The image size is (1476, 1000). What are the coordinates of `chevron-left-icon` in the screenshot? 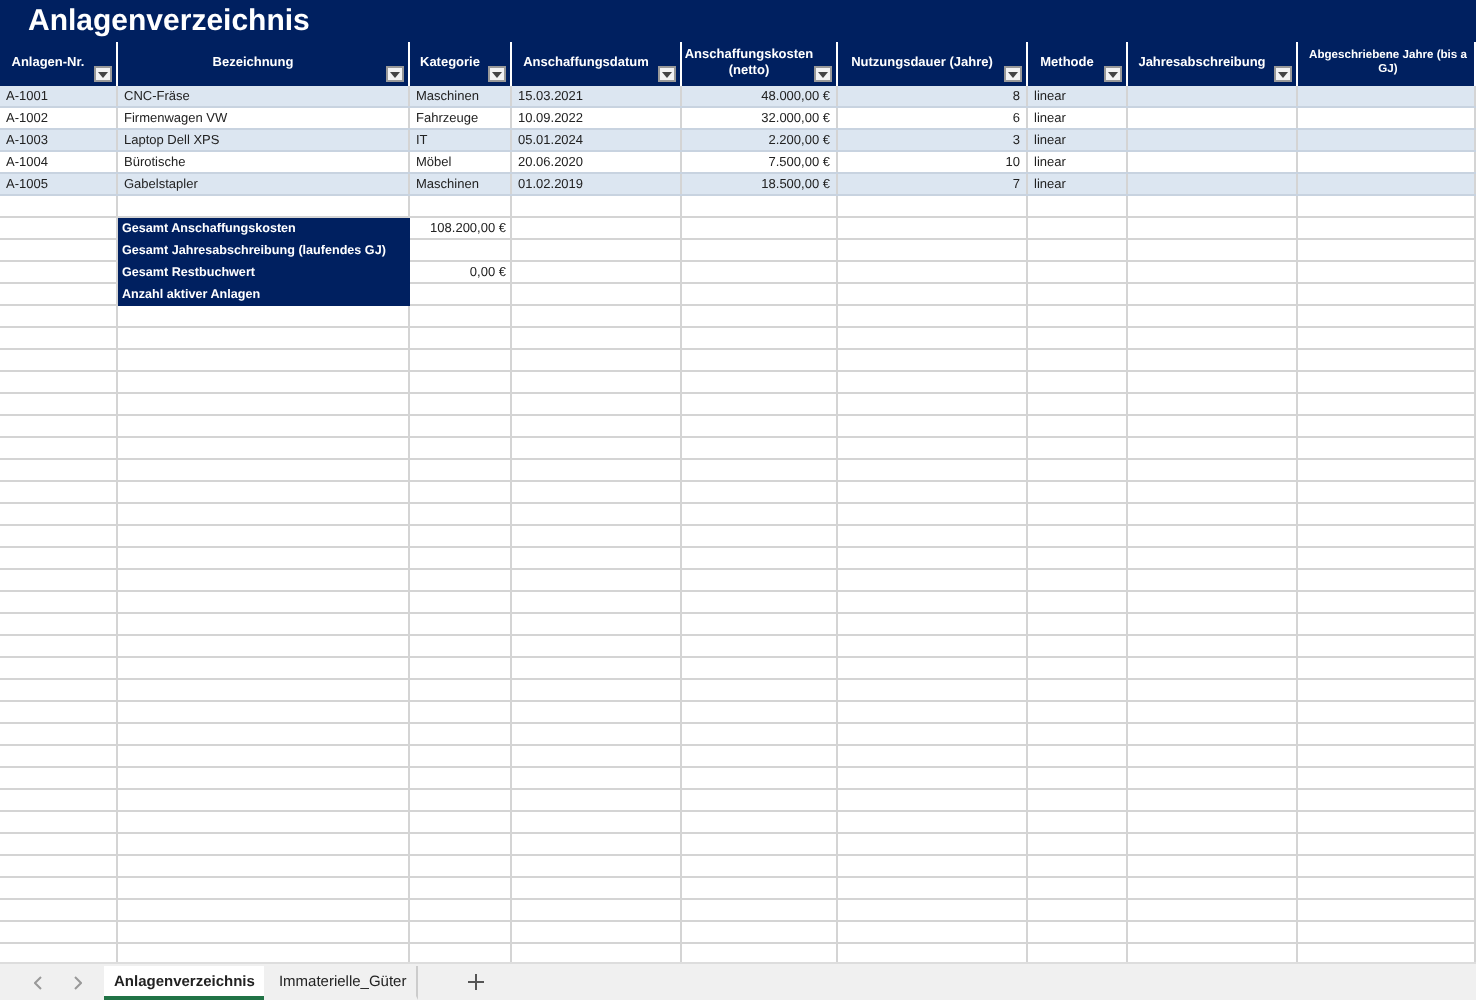 It's located at (38, 982).